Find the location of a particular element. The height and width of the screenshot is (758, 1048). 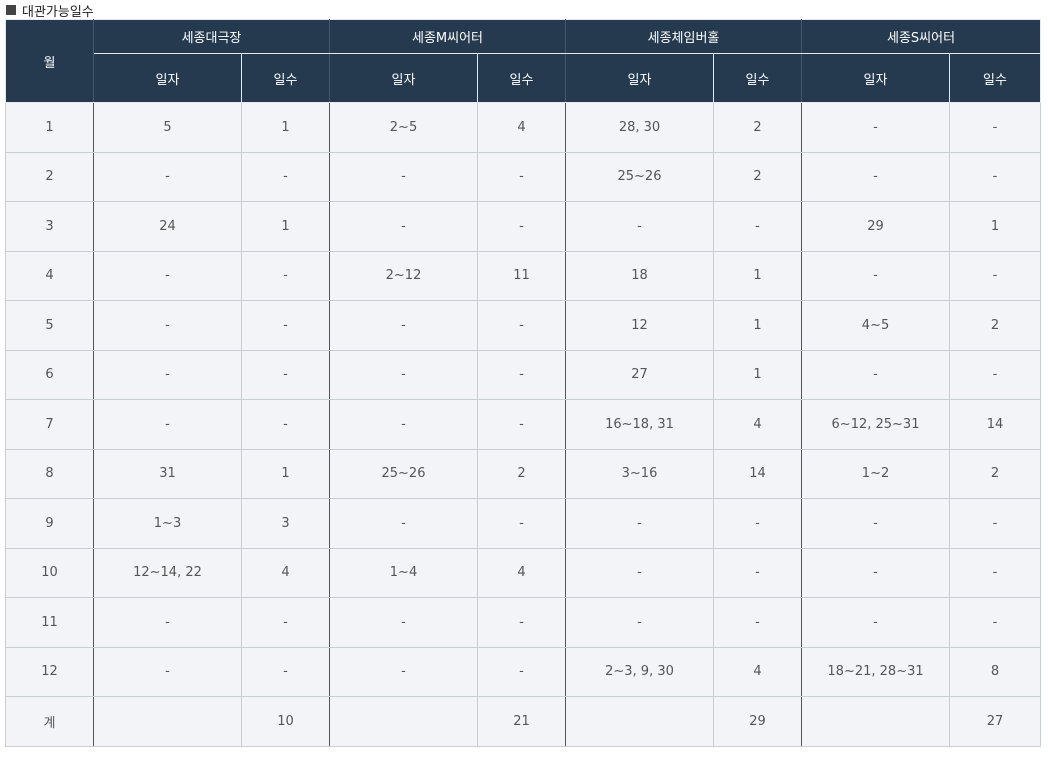

month-cell: 12 is located at coordinates (49, 671).